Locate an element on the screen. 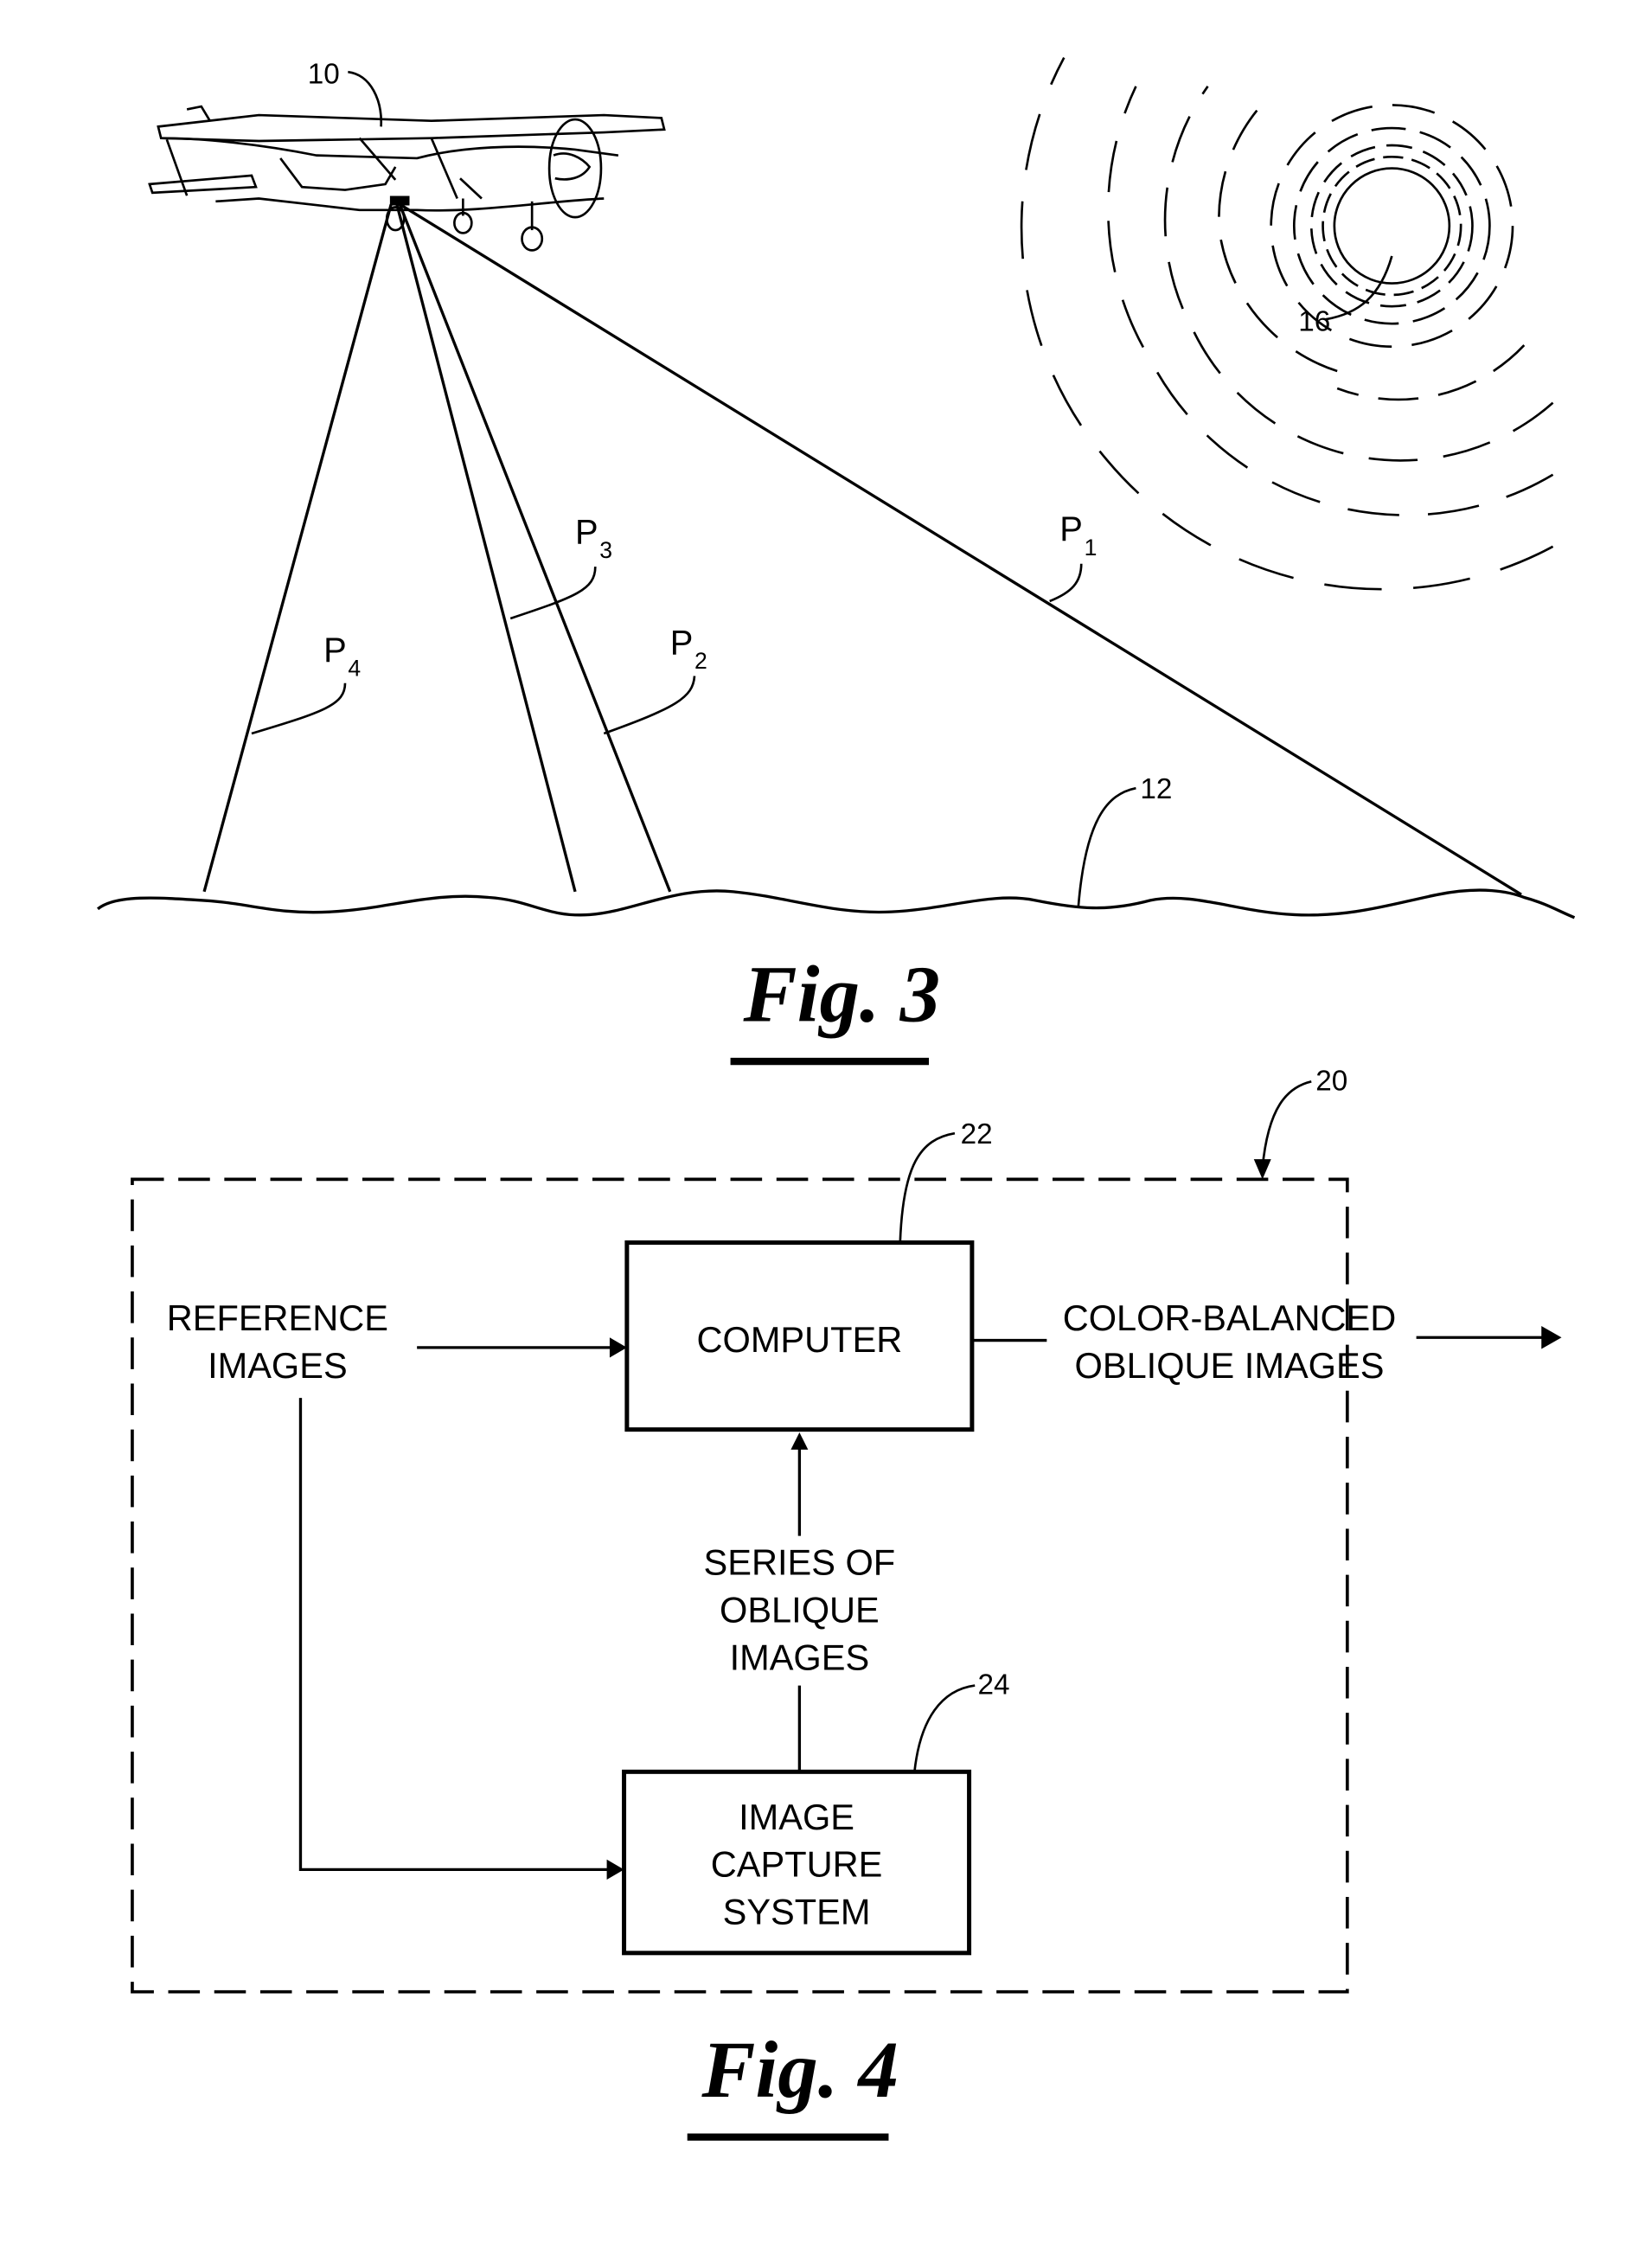  path-label-p3: P 3 is located at coordinates (560, 567).